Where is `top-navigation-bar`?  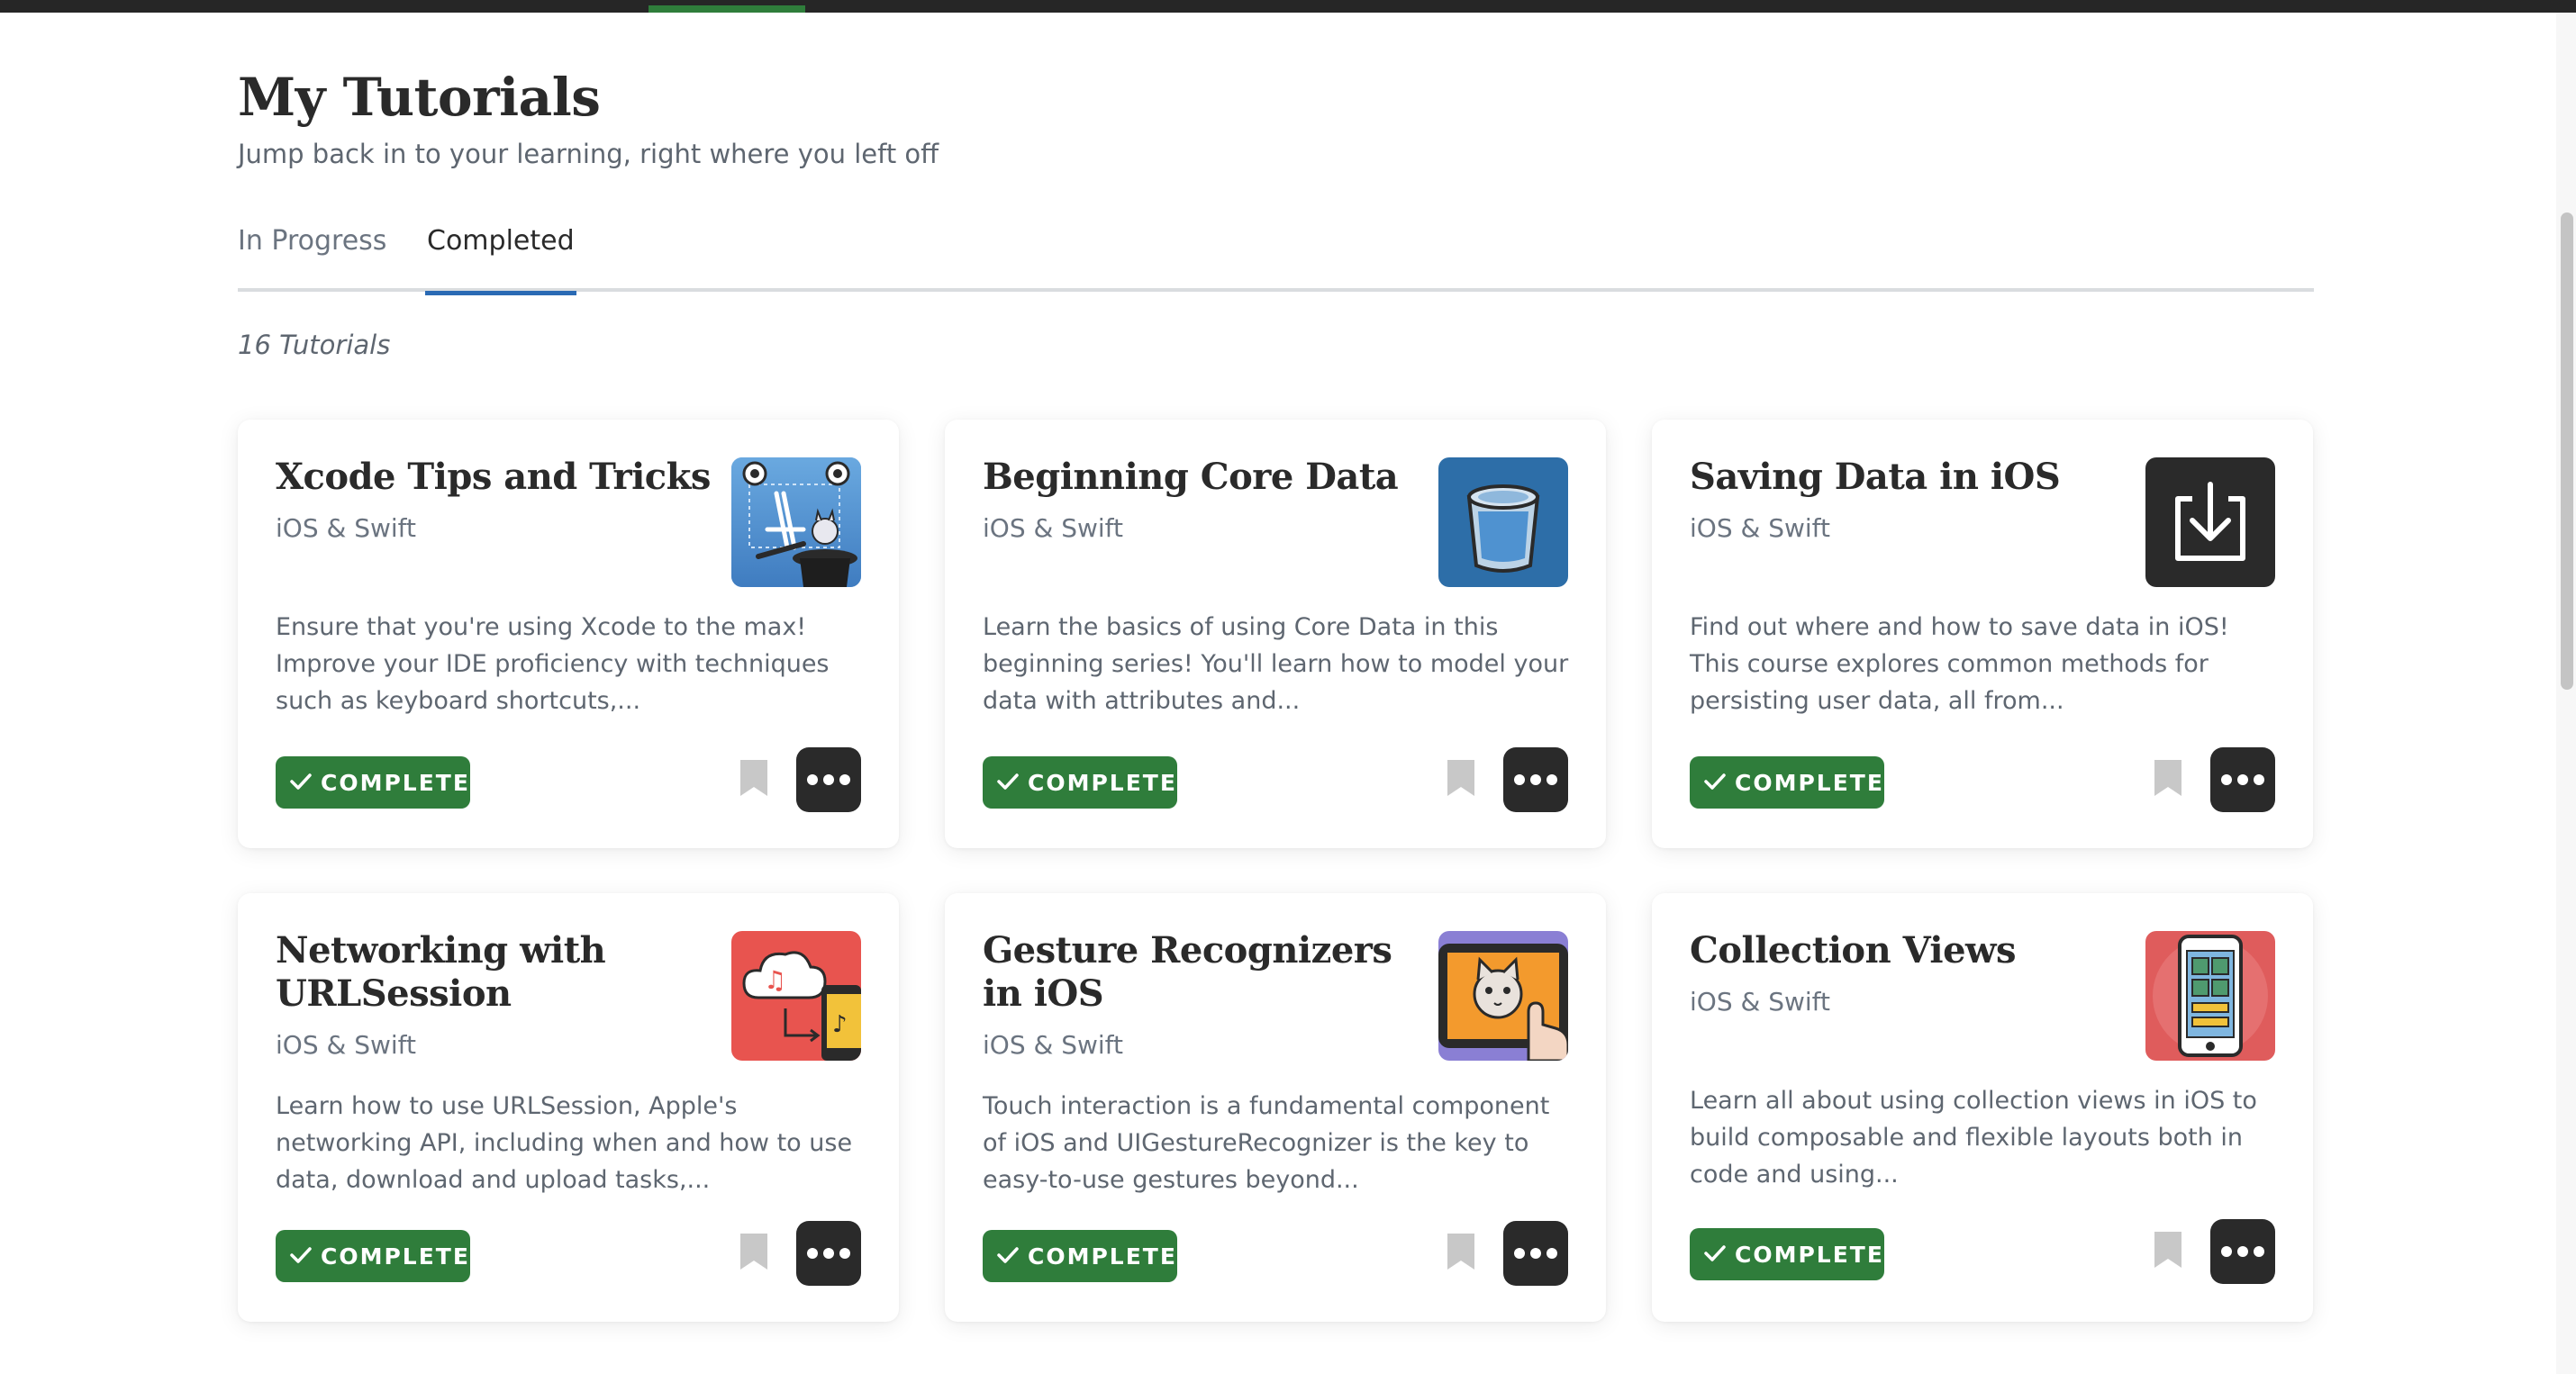 top-navigation-bar is located at coordinates (1288, 6).